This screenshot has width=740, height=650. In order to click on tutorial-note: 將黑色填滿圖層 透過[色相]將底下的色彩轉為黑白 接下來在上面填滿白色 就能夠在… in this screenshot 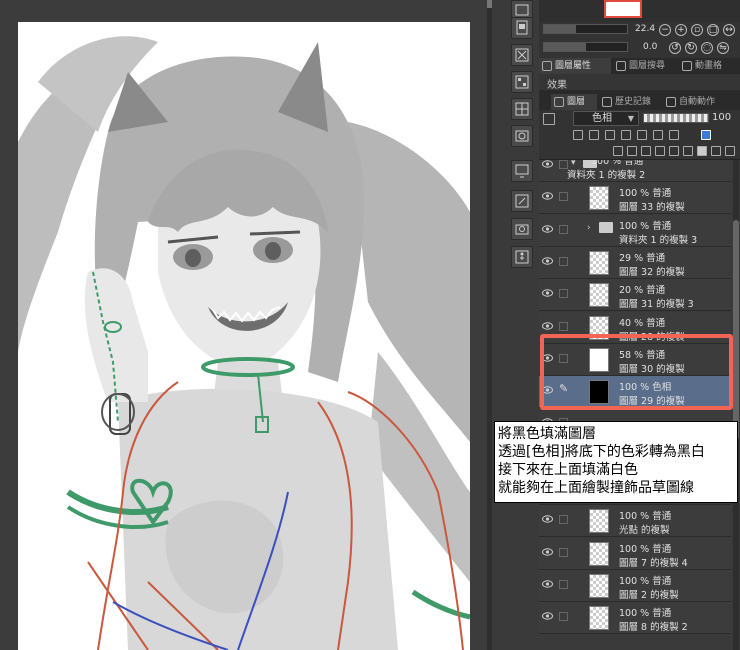, I will do `click(616, 462)`.